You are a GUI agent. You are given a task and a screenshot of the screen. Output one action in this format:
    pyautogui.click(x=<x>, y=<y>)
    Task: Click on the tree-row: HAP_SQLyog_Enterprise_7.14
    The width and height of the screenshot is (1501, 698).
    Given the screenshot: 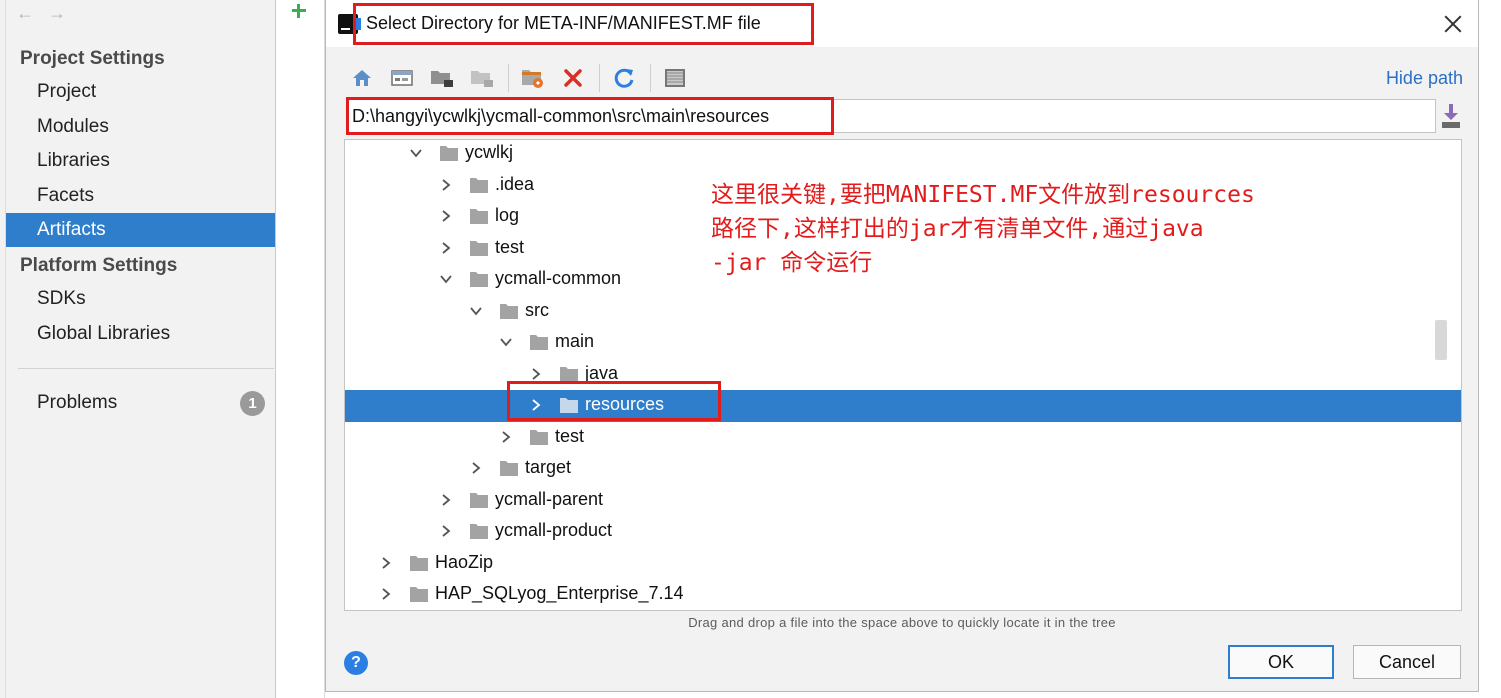 What is the action you would take?
    pyautogui.click(x=903, y=594)
    